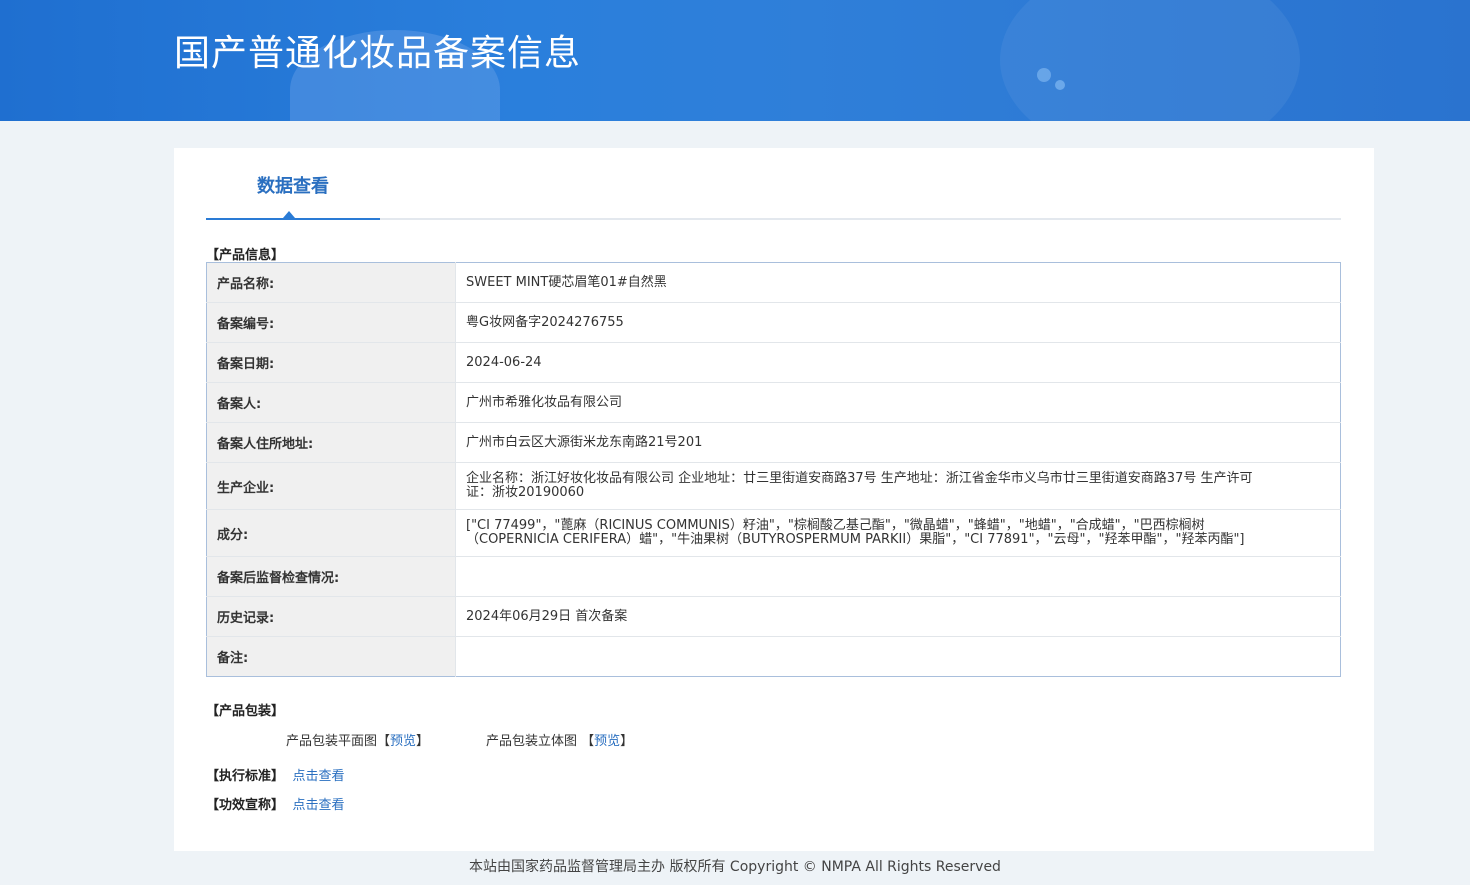 The height and width of the screenshot is (885, 1470). Describe the element at coordinates (319, 805) in the screenshot. I see `efficacy-view-link: 点击查看` at that location.